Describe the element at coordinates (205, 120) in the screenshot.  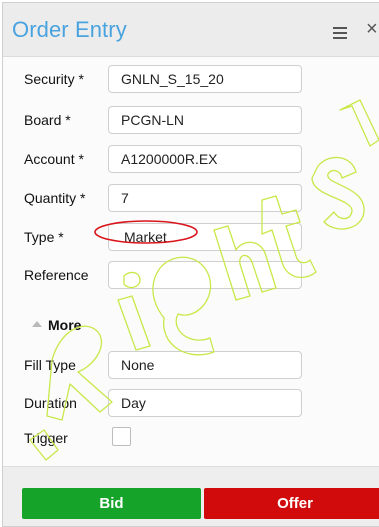
I see `board-field: PCGN-LN` at that location.